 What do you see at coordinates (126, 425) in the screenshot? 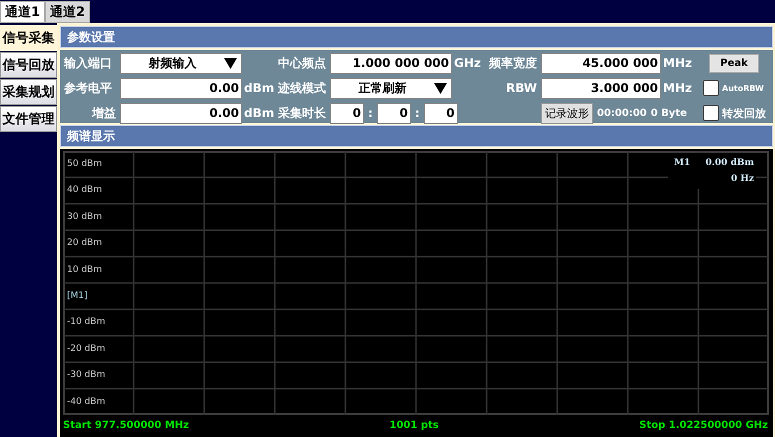
I see `start-frequency: Start 977.500000 MHz` at bounding box center [126, 425].